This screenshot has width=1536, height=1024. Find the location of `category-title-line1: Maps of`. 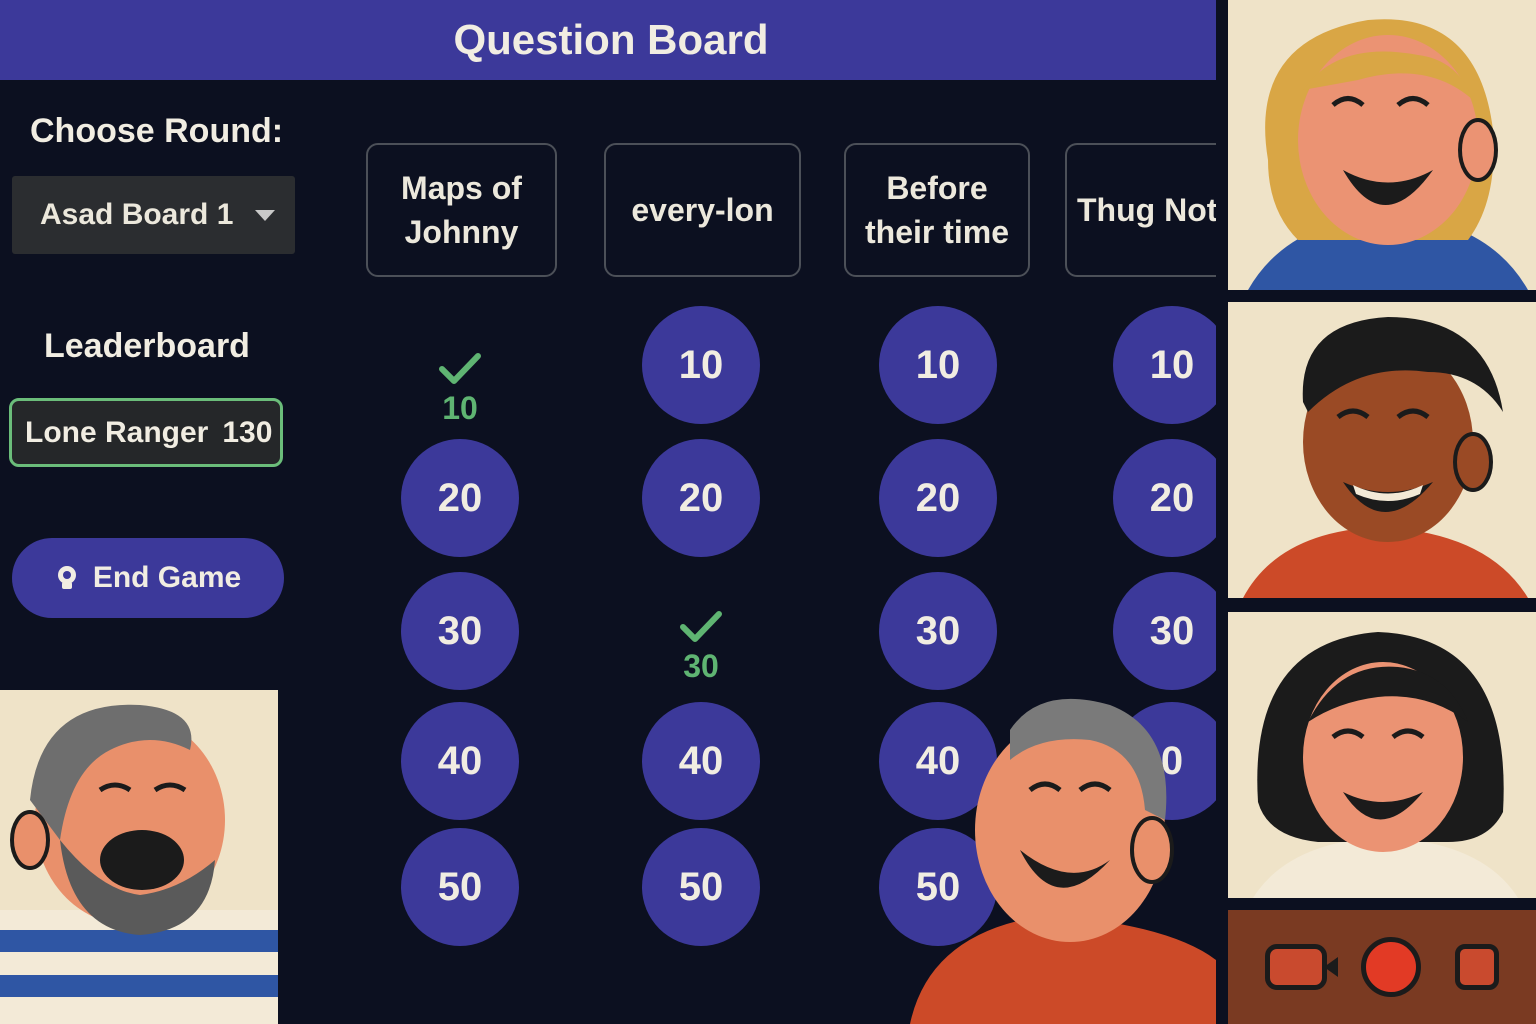

category-title-line1: Maps of is located at coordinates (461, 188).